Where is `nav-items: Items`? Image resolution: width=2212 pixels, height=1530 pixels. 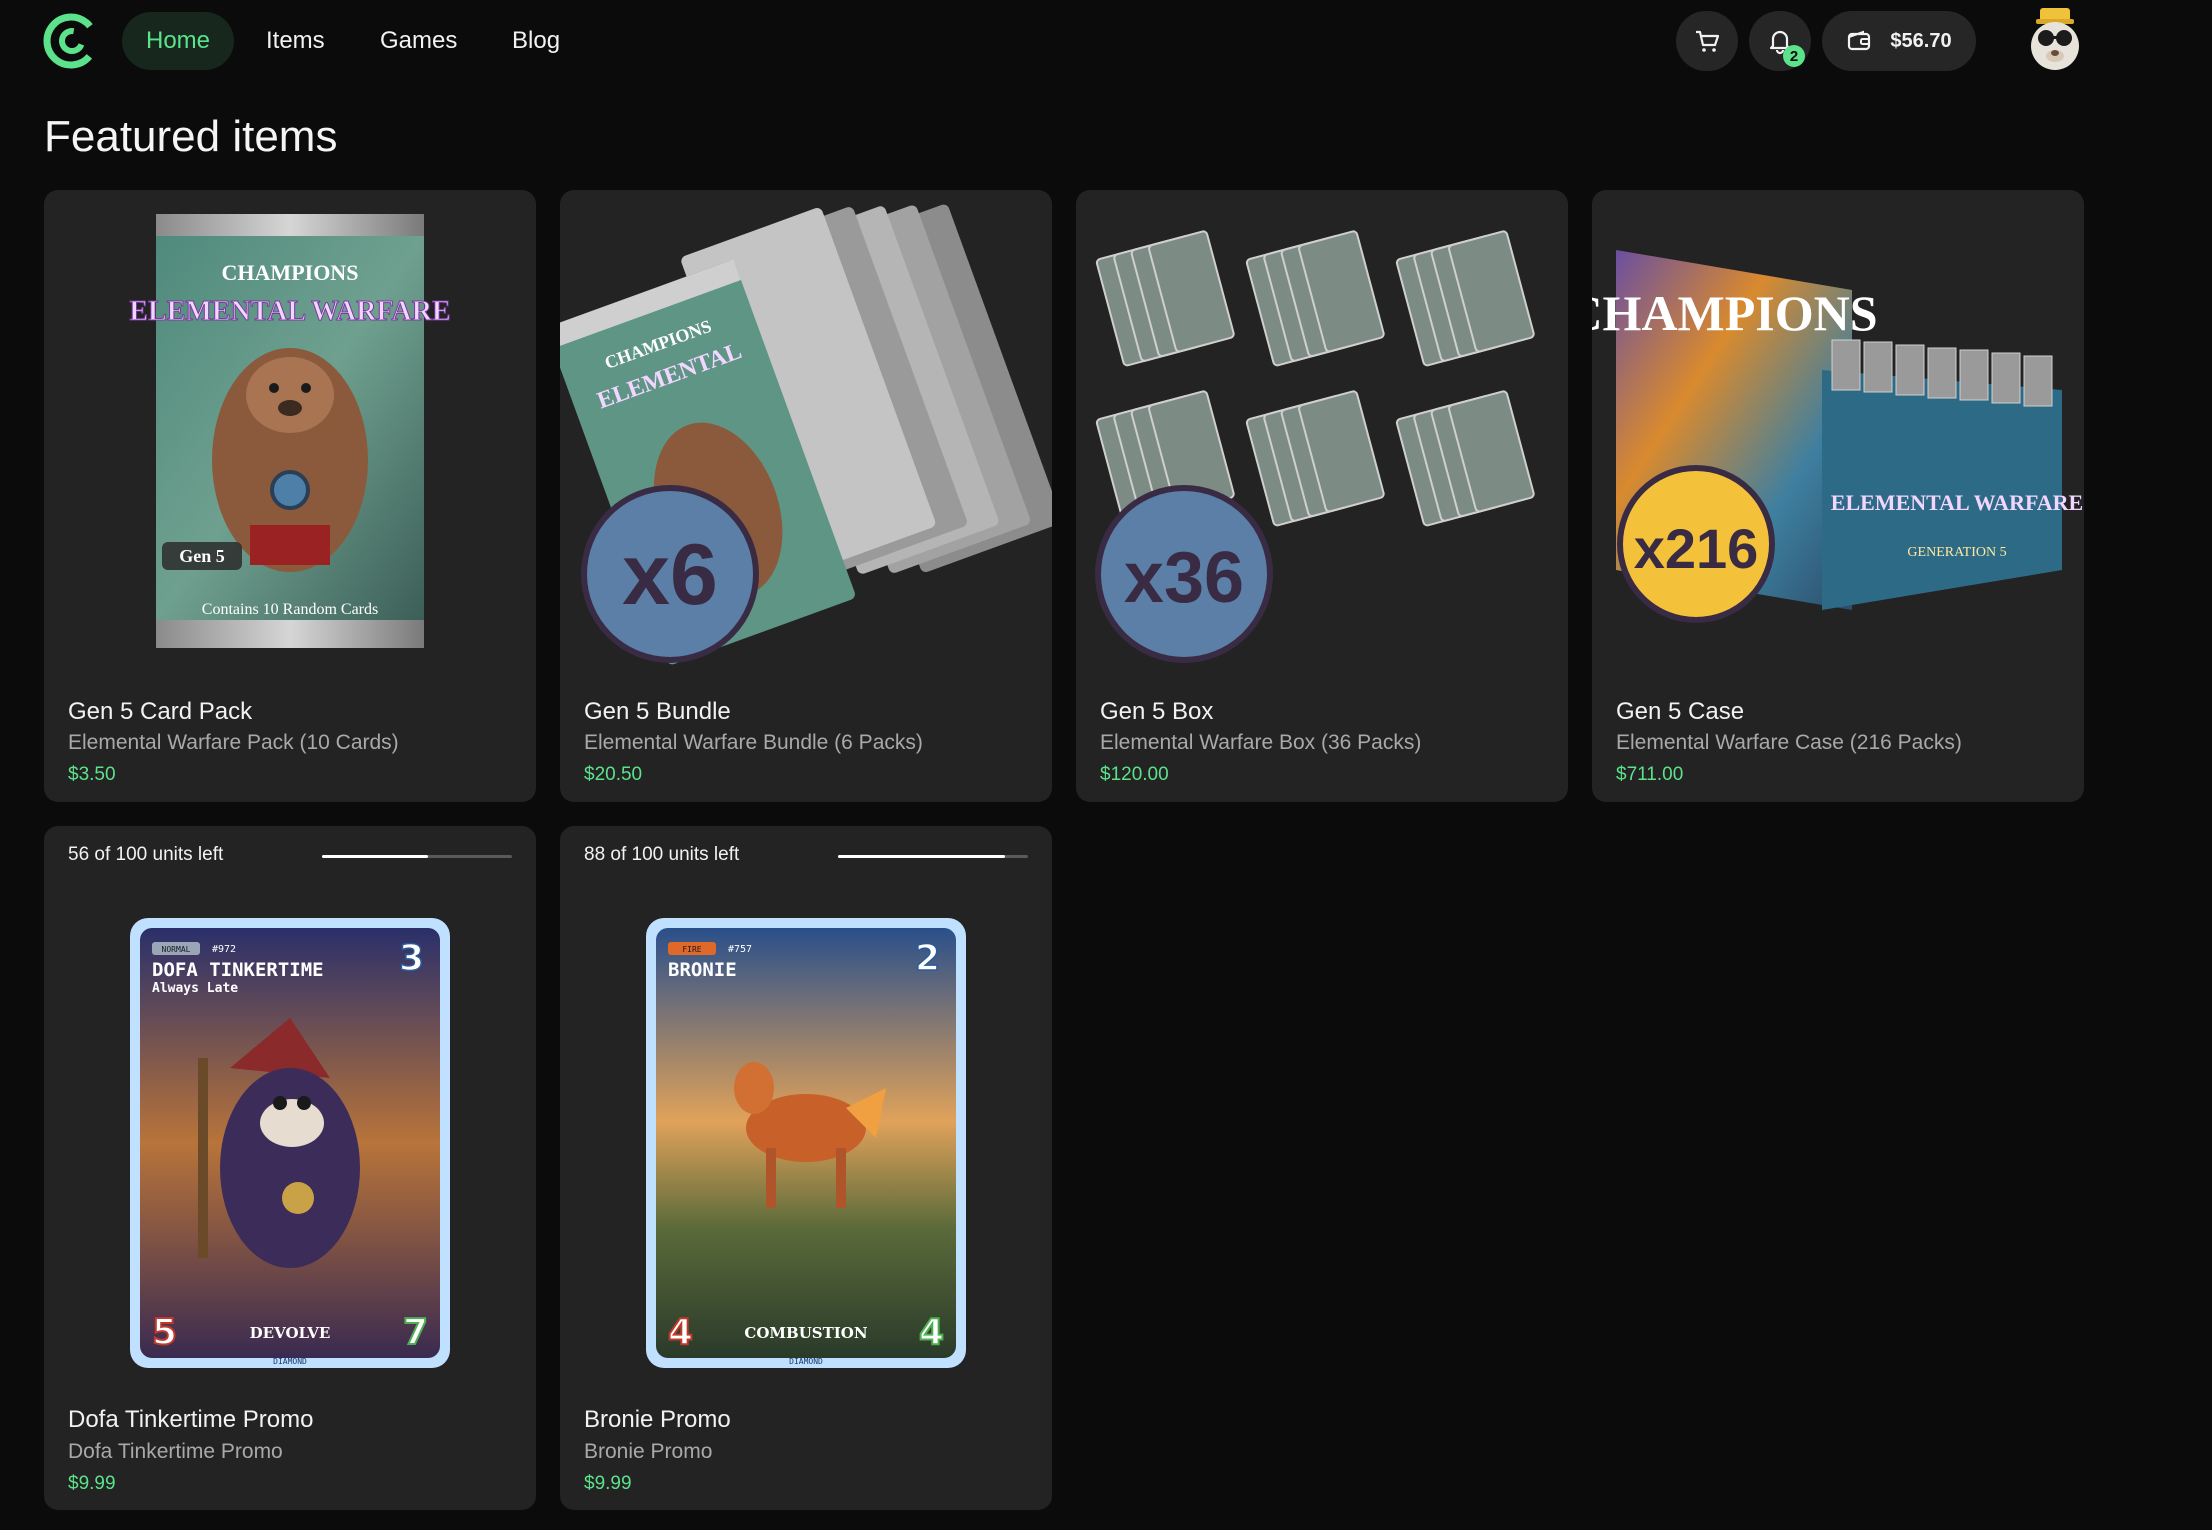
nav-items: Items is located at coordinates (295, 41).